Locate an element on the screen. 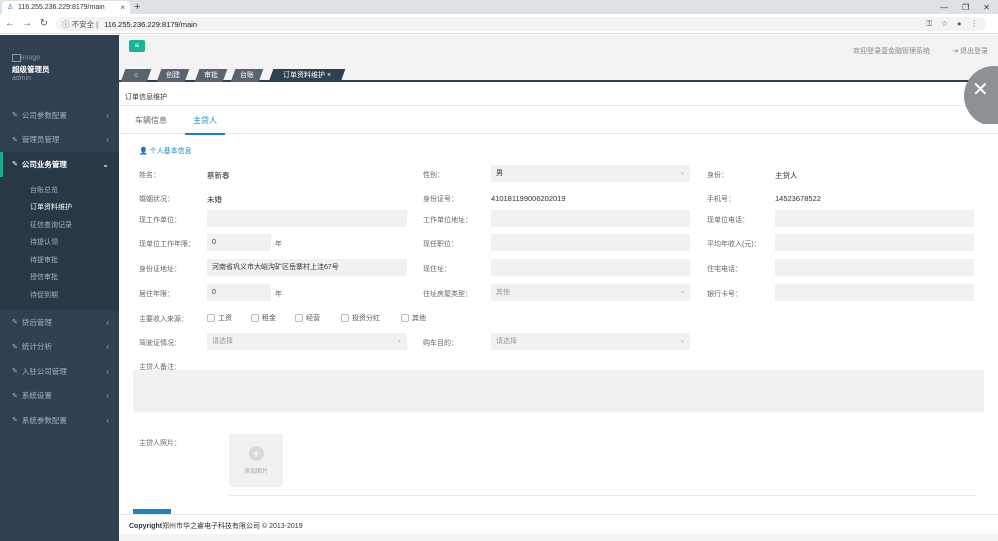 The image size is (998, 541). income-source-other: 其他 is located at coordinates (413, 318).